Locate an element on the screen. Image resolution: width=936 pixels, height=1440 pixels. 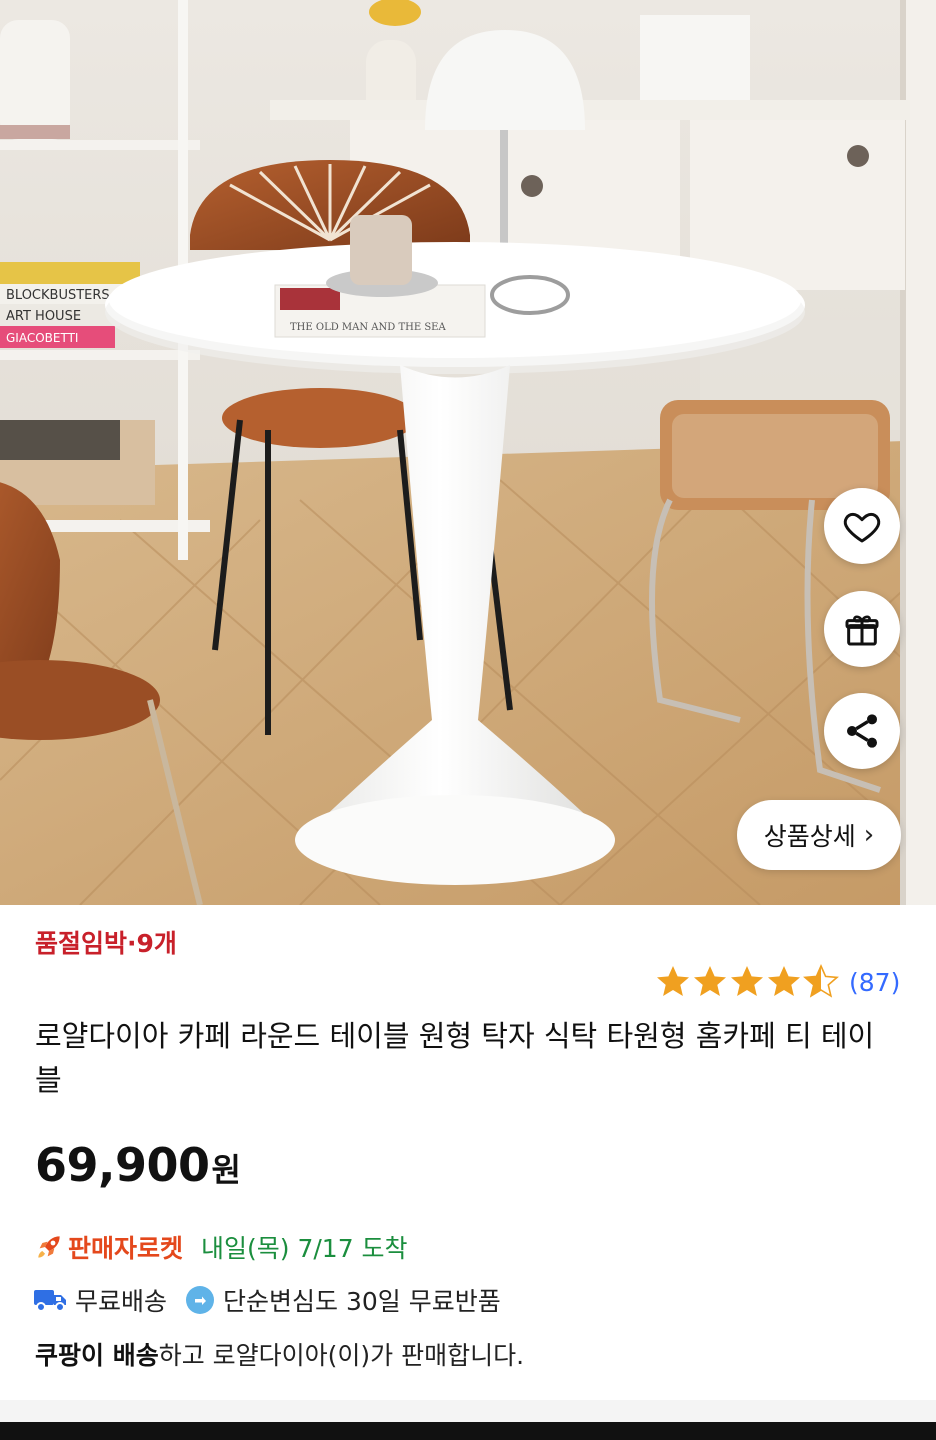
shipping-benefits: 무료배송 단순변심도 30일 무료반품 is located at coordinates (267, 1300).